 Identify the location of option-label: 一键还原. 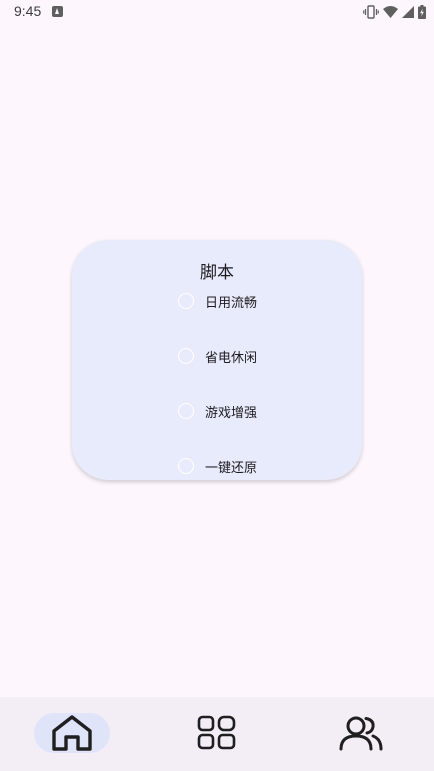
(231, 468).